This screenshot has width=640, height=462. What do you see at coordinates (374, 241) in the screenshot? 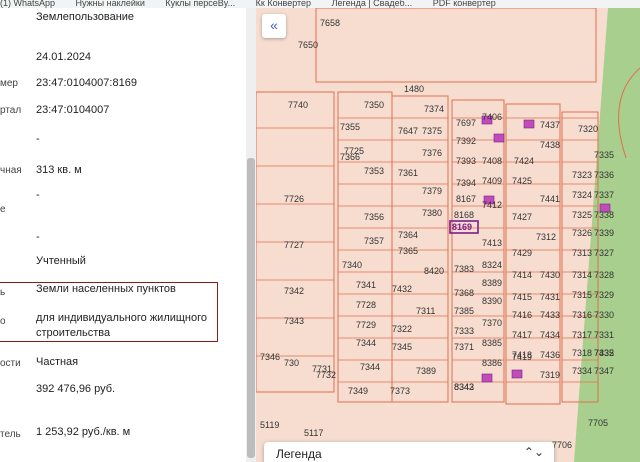
I see `parcel-label: 7357` at bounding box center [374, 241].